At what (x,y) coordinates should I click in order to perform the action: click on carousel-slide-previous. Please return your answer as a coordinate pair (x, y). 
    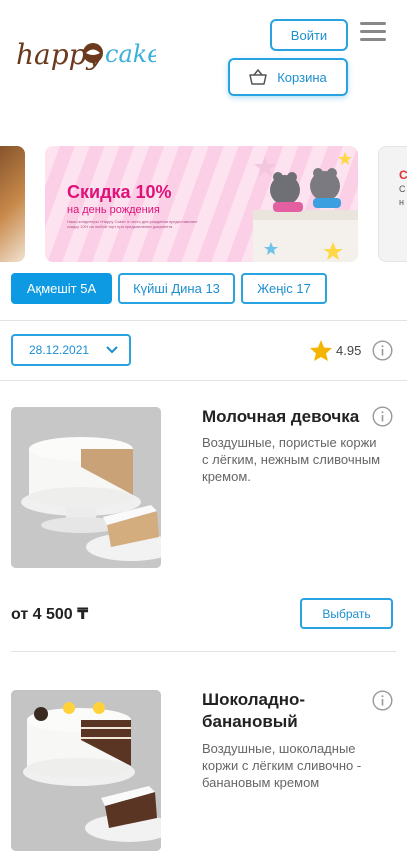
    Looking at the image, I should click on (12, 204).